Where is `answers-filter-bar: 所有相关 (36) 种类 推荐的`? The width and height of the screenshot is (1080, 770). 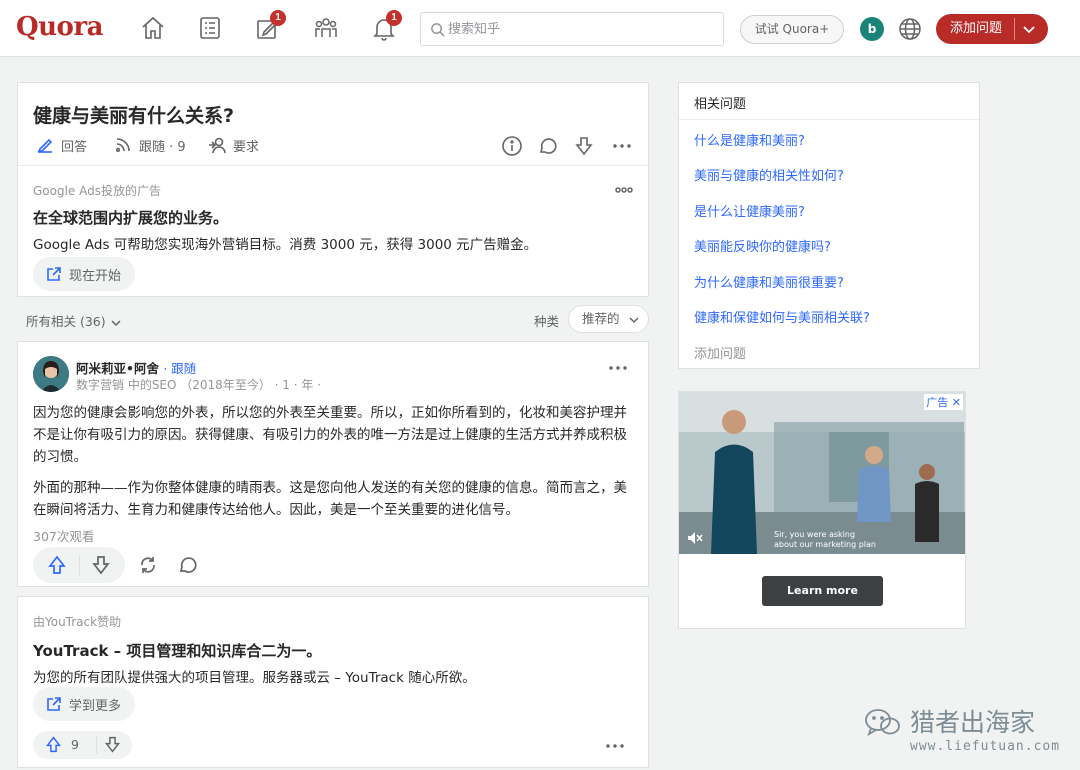
answers-filter-bar: 所有相关 (36) 种类 推荐的 is located at coordinates (333, 319).